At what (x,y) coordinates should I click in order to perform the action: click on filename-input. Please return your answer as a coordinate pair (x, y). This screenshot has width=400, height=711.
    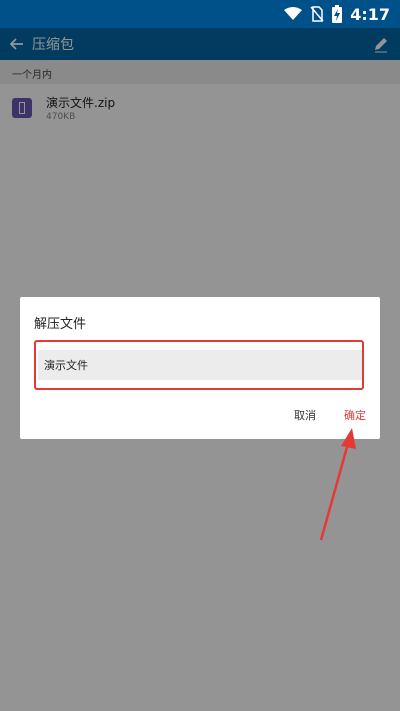
    Looking at the image, I should click on (200, 365).